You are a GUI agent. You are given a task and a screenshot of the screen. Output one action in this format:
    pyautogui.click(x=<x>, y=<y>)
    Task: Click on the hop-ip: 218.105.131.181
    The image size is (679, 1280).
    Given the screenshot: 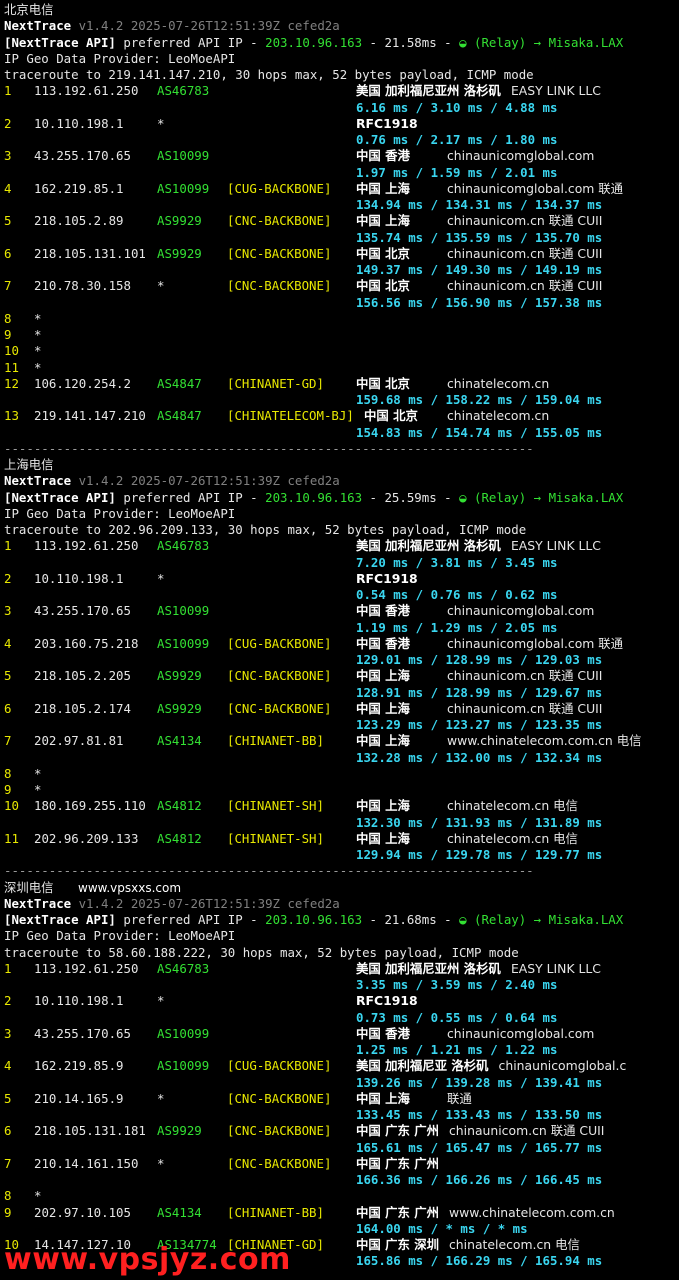 What is the action you would take?
    pyautogui.click(x=90, y=1131)
    